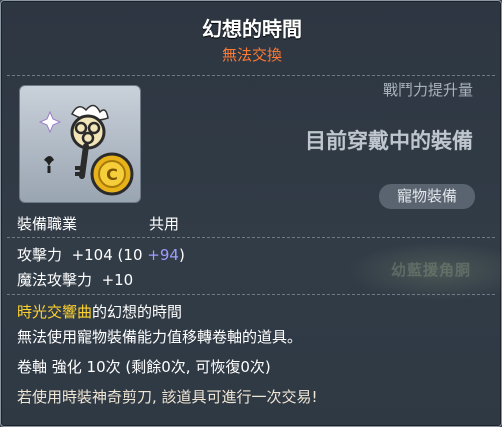  I want to click on attack-bonus: +94, so click(163, 255).